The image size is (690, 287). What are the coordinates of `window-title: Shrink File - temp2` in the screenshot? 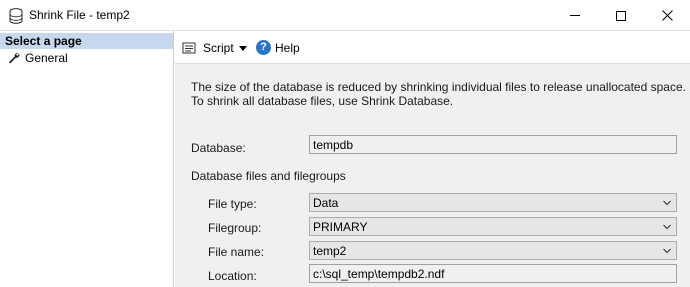 It's located at (79, 15).